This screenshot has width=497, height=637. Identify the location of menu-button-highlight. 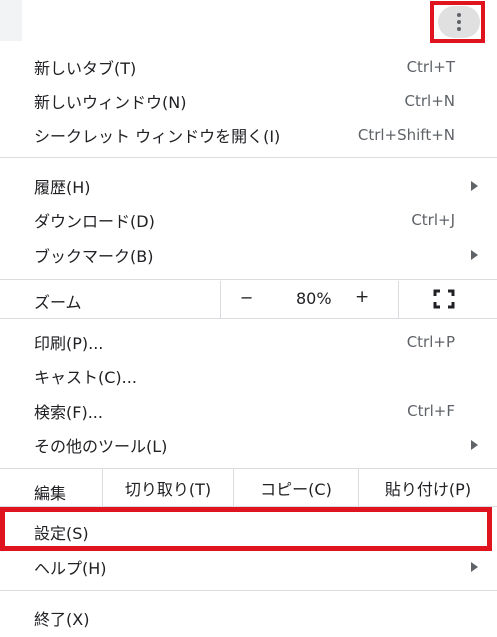
(457, 22).